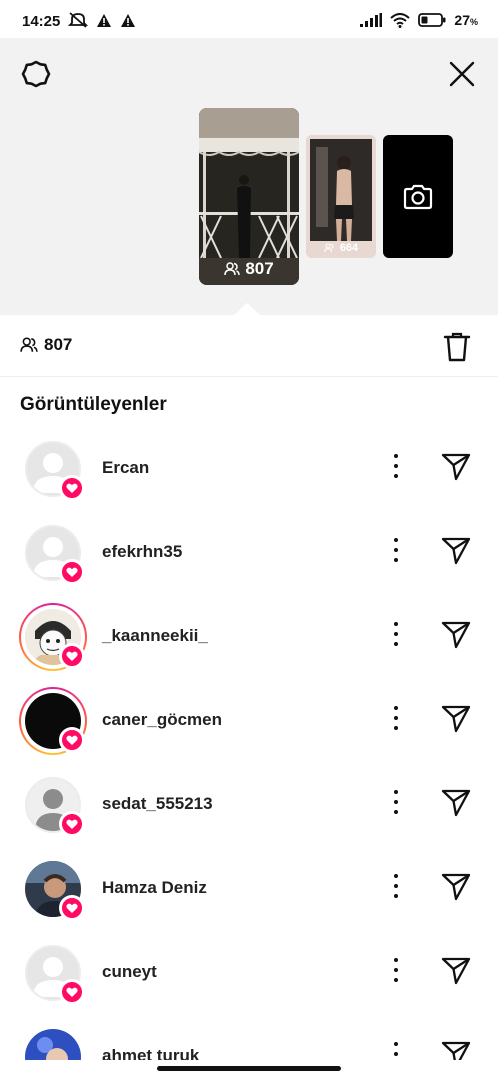 The width and height of the screenshot is (498, 1080). What do you see at coordinates (249, 970) in the screenshot?
I see `list-item: cuneyt` at bounding box center [249, 970].